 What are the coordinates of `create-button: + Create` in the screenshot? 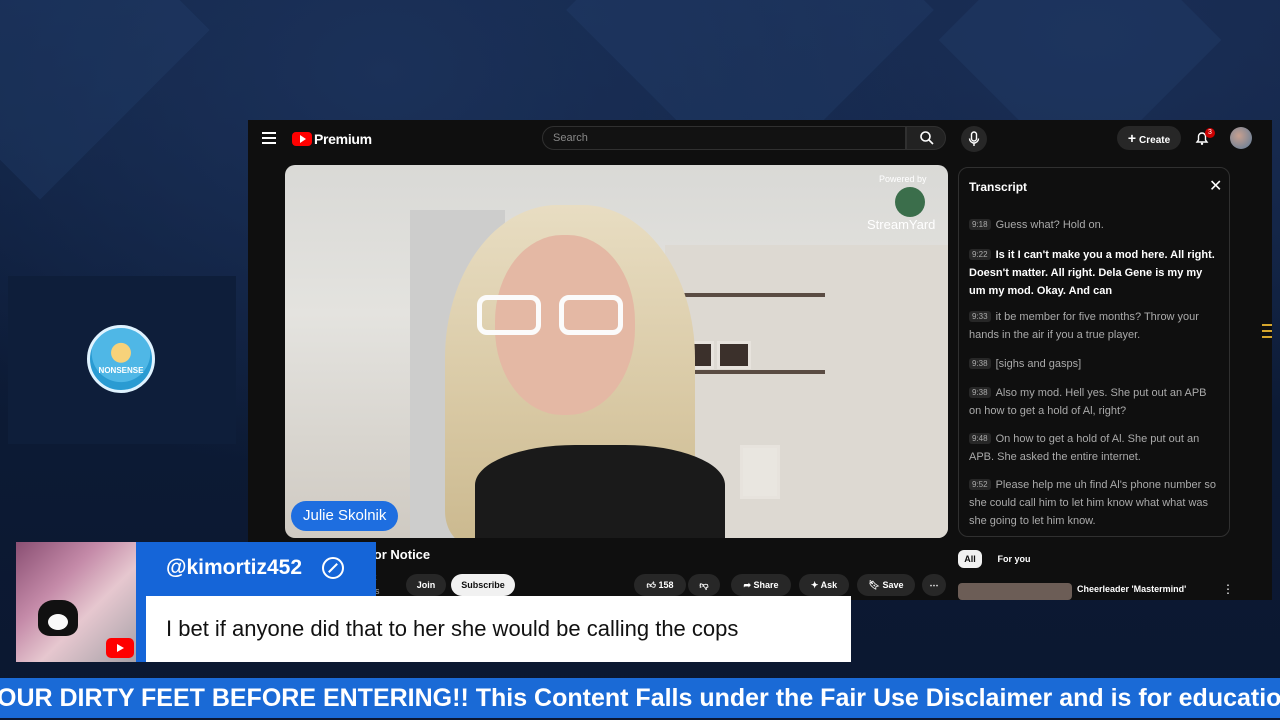 It's located at (1149, 138).